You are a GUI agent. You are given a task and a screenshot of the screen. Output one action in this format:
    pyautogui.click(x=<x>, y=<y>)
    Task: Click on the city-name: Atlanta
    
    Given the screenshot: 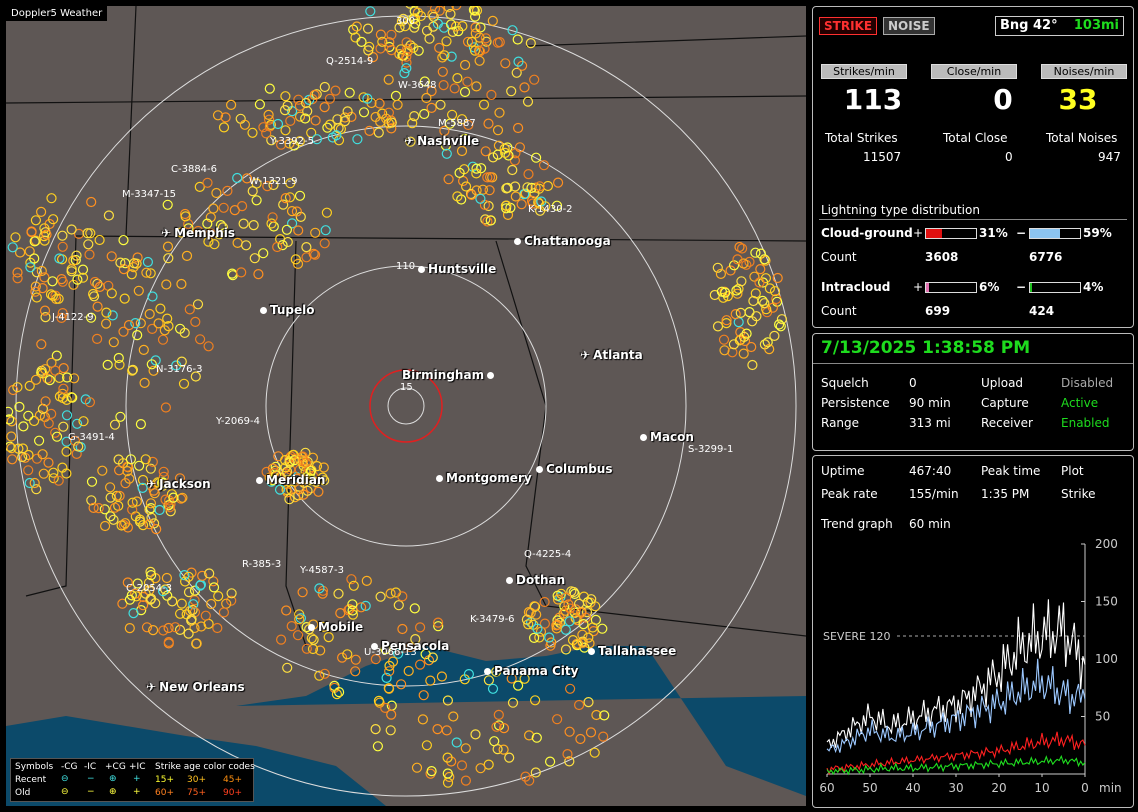 What is the action you would take?
    pyautogui.click(x=618, y=355)
    